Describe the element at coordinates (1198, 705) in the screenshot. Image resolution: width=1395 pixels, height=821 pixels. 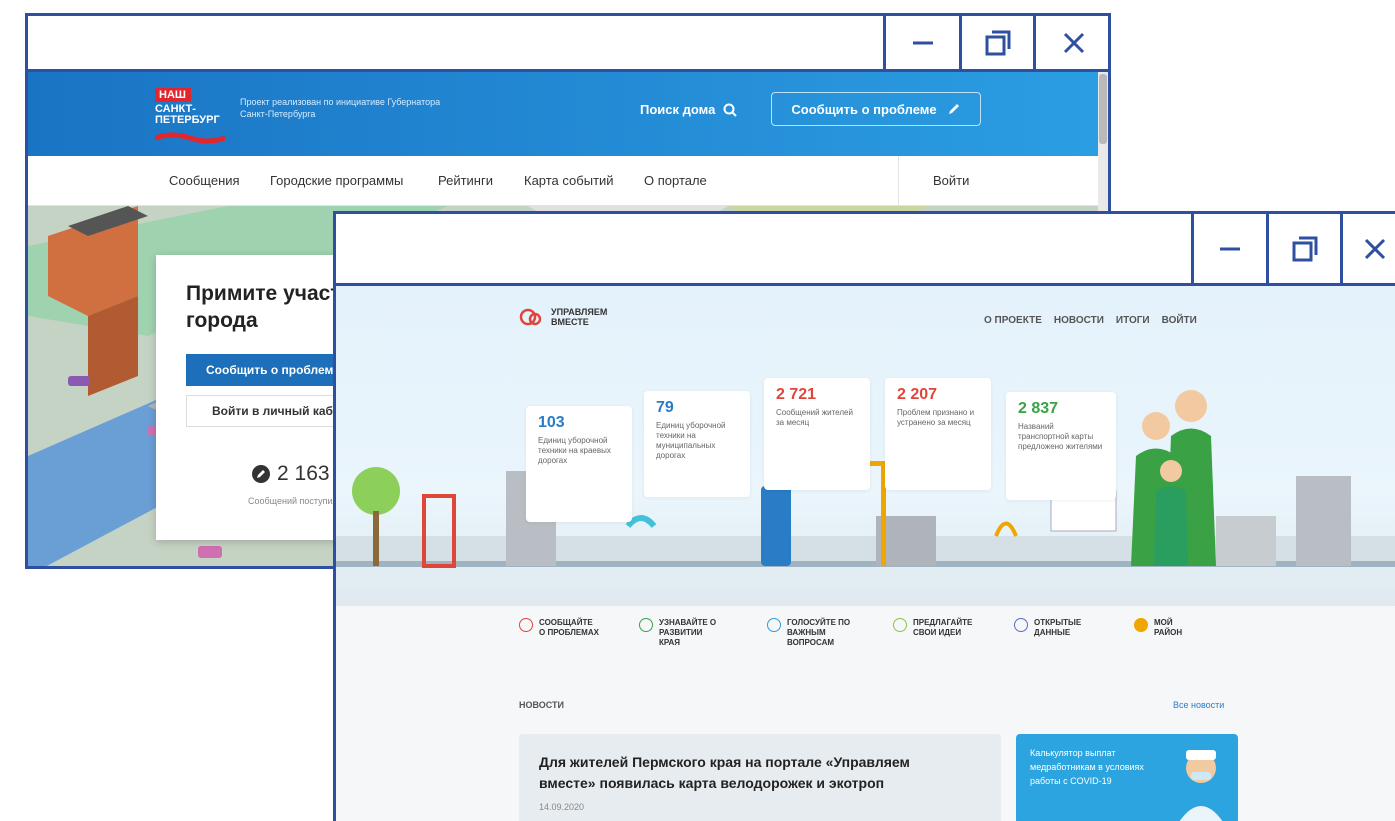
I see `all-news-link: Все новости` at that location.